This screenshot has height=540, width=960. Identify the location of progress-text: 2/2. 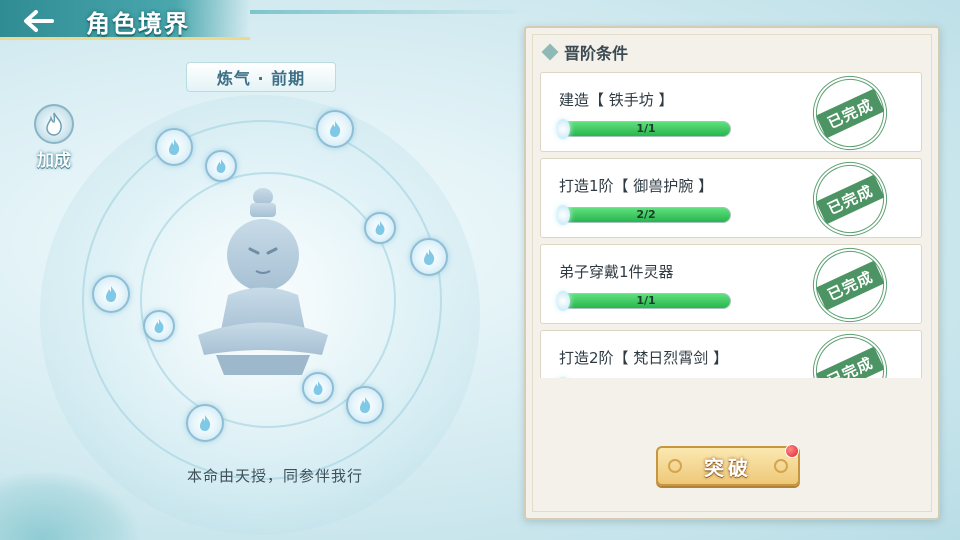
(646, 214).